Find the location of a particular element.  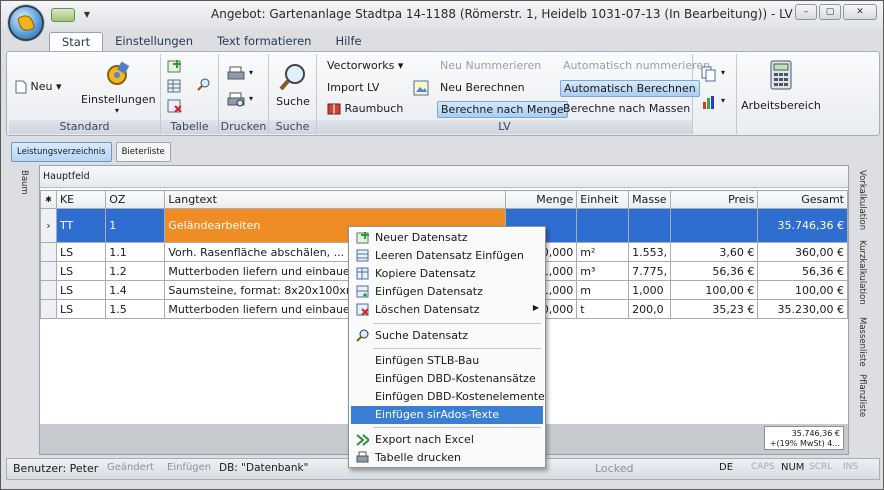

menu-item-loeschen-datensatz: Löschen Datensatz ▶ is located at coordinates (447, 310).